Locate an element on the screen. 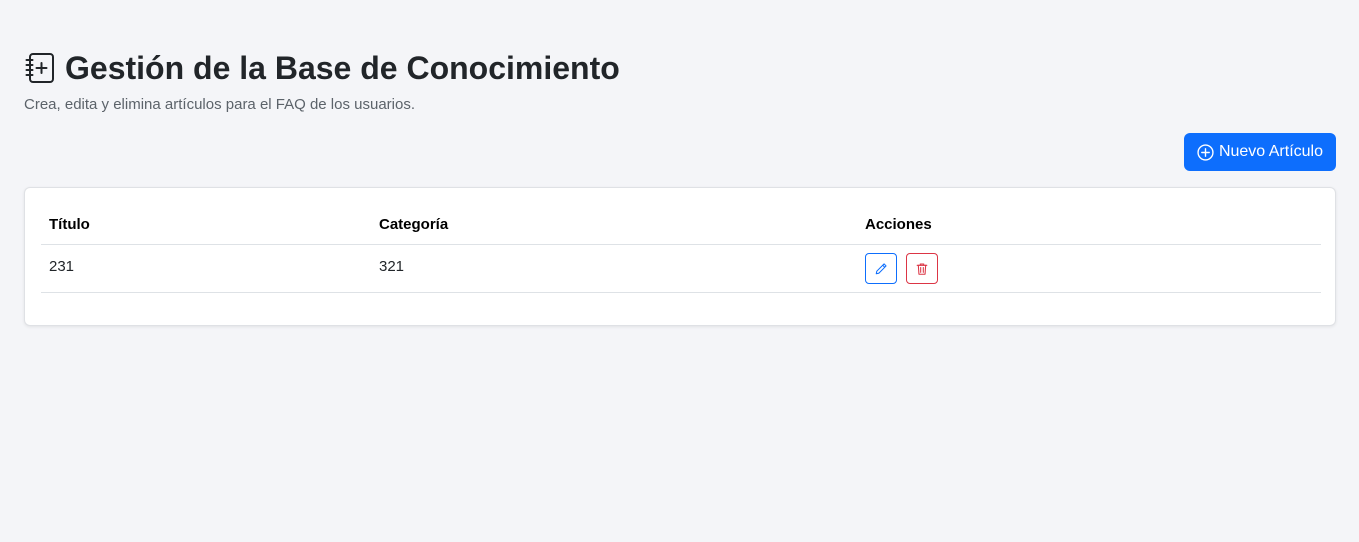 The height and width of the screenshot is (542, 1359). cell-category: 321 is located at coordinates (614, 268).